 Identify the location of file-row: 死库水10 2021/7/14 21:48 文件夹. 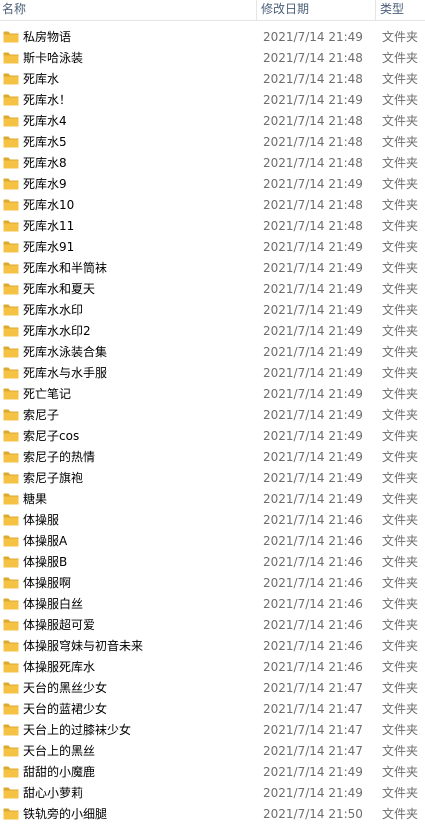
(212, 205).